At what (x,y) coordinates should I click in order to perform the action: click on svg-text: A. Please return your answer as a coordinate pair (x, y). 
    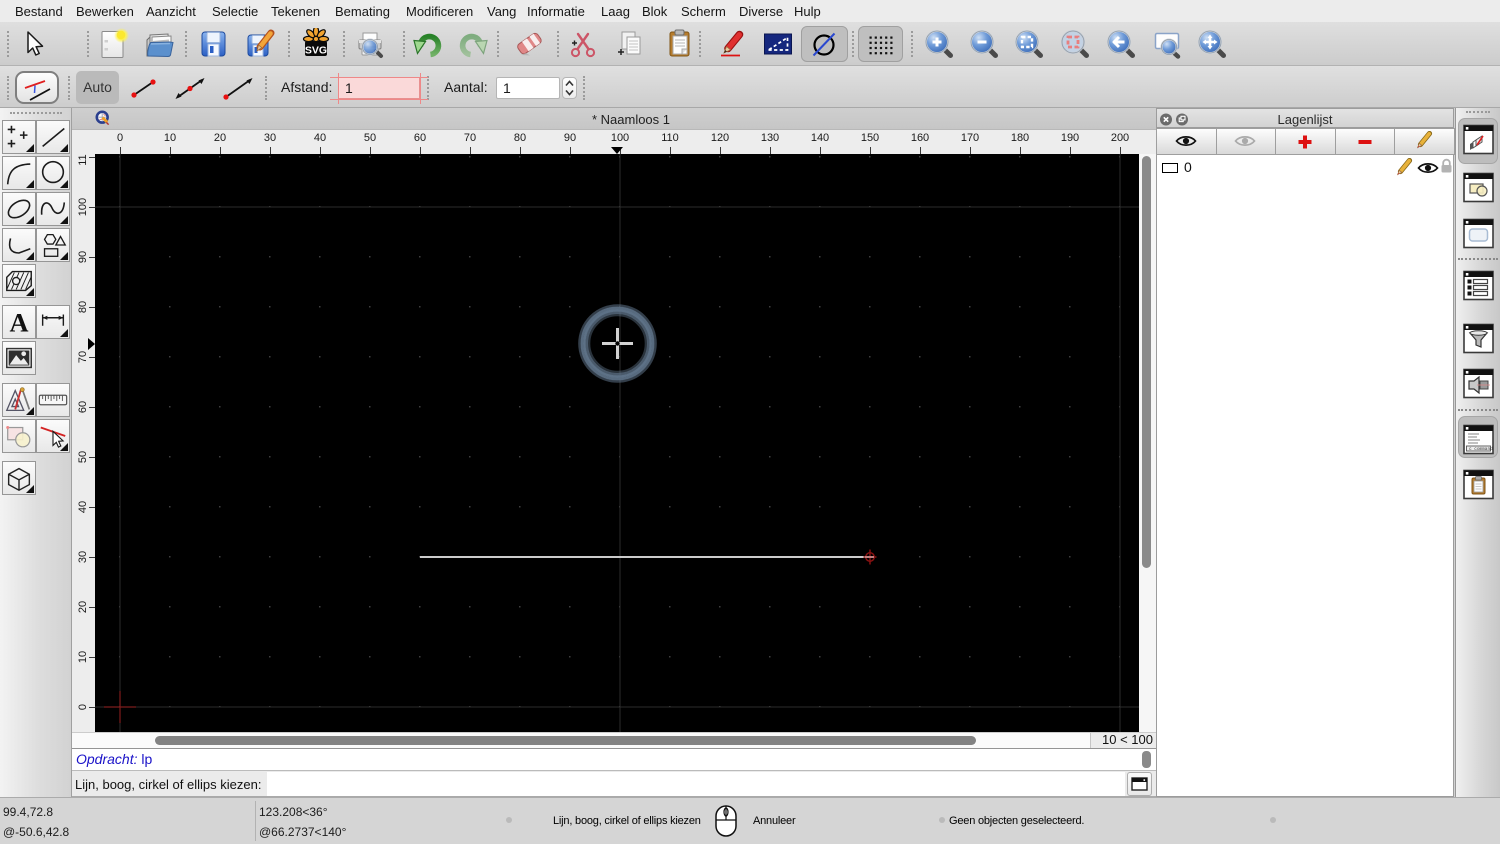
    Looking at the image, I should click on (18, 322).